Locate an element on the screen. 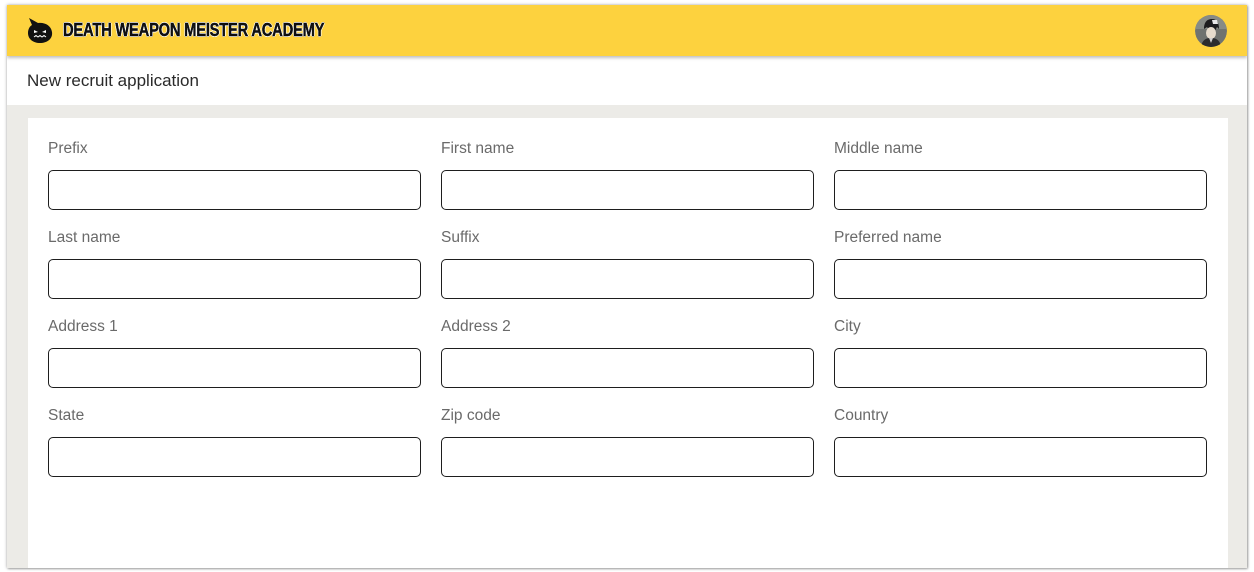 This screenshot has height=572, width=1254. top-app-bar: DEATH WEAPON MEISTER ACADEMY is located at coordinates (627, 30).